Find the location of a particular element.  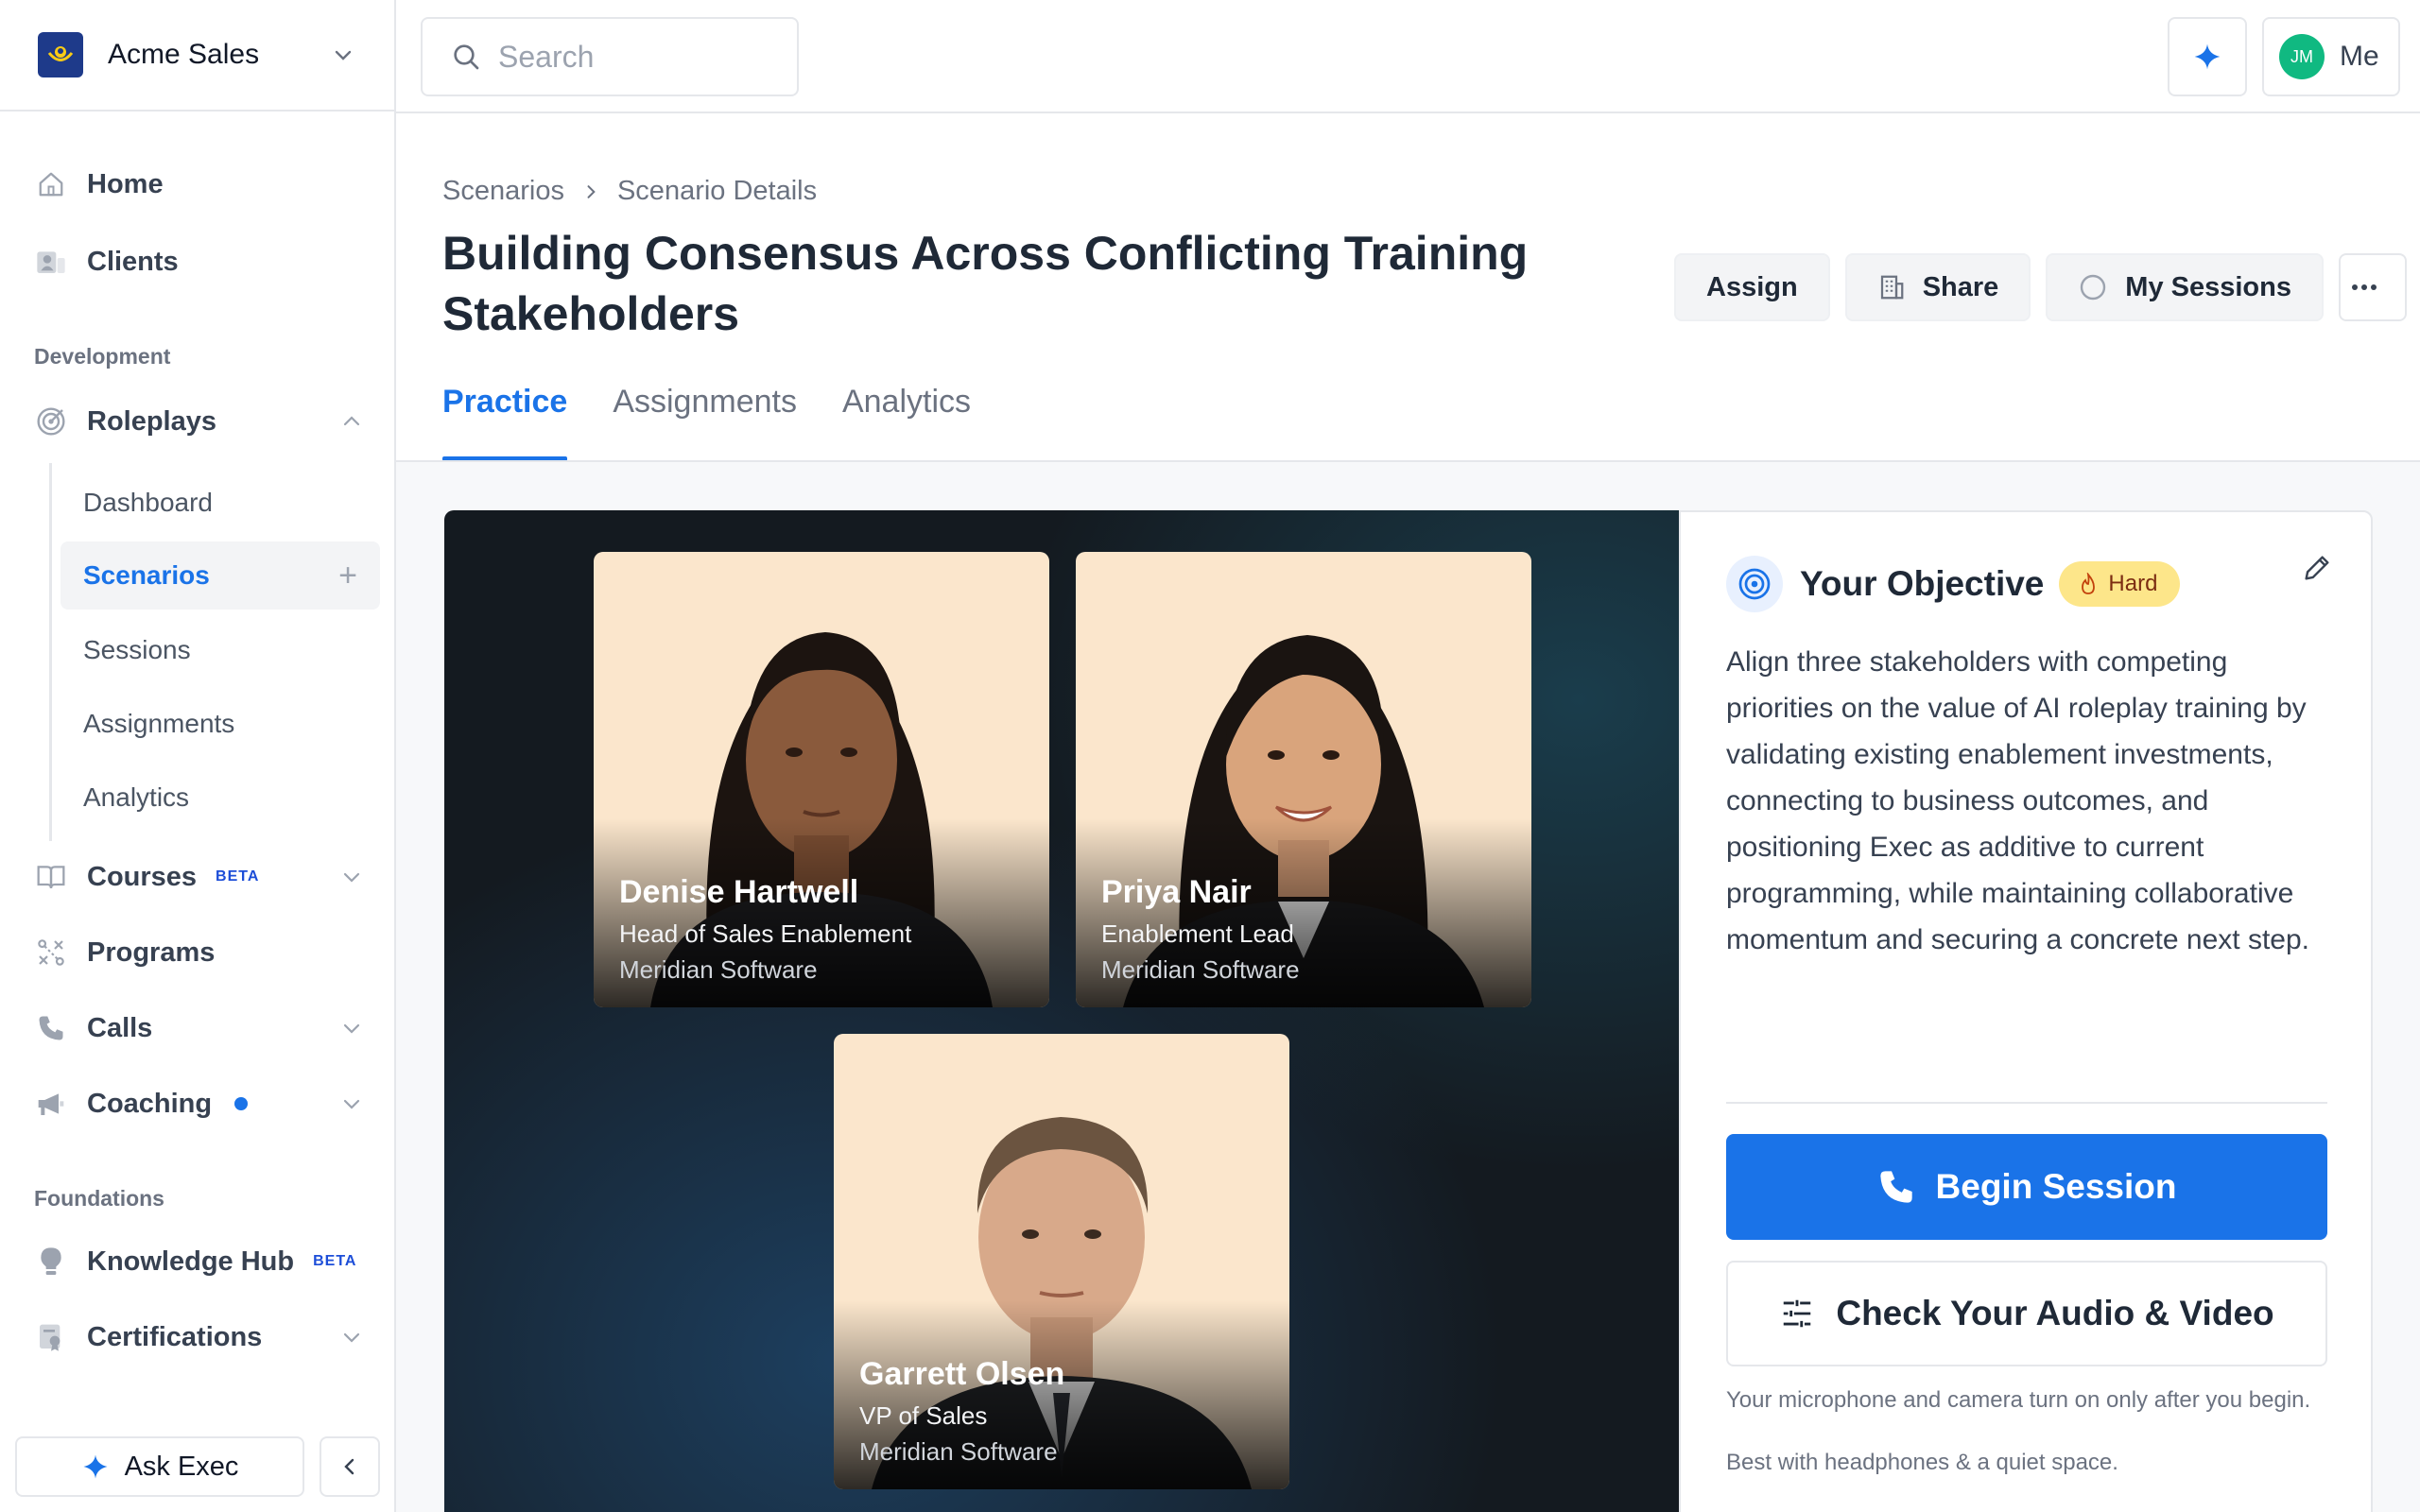

difficulty-label: Hard is located at coordinates (2133, 583).